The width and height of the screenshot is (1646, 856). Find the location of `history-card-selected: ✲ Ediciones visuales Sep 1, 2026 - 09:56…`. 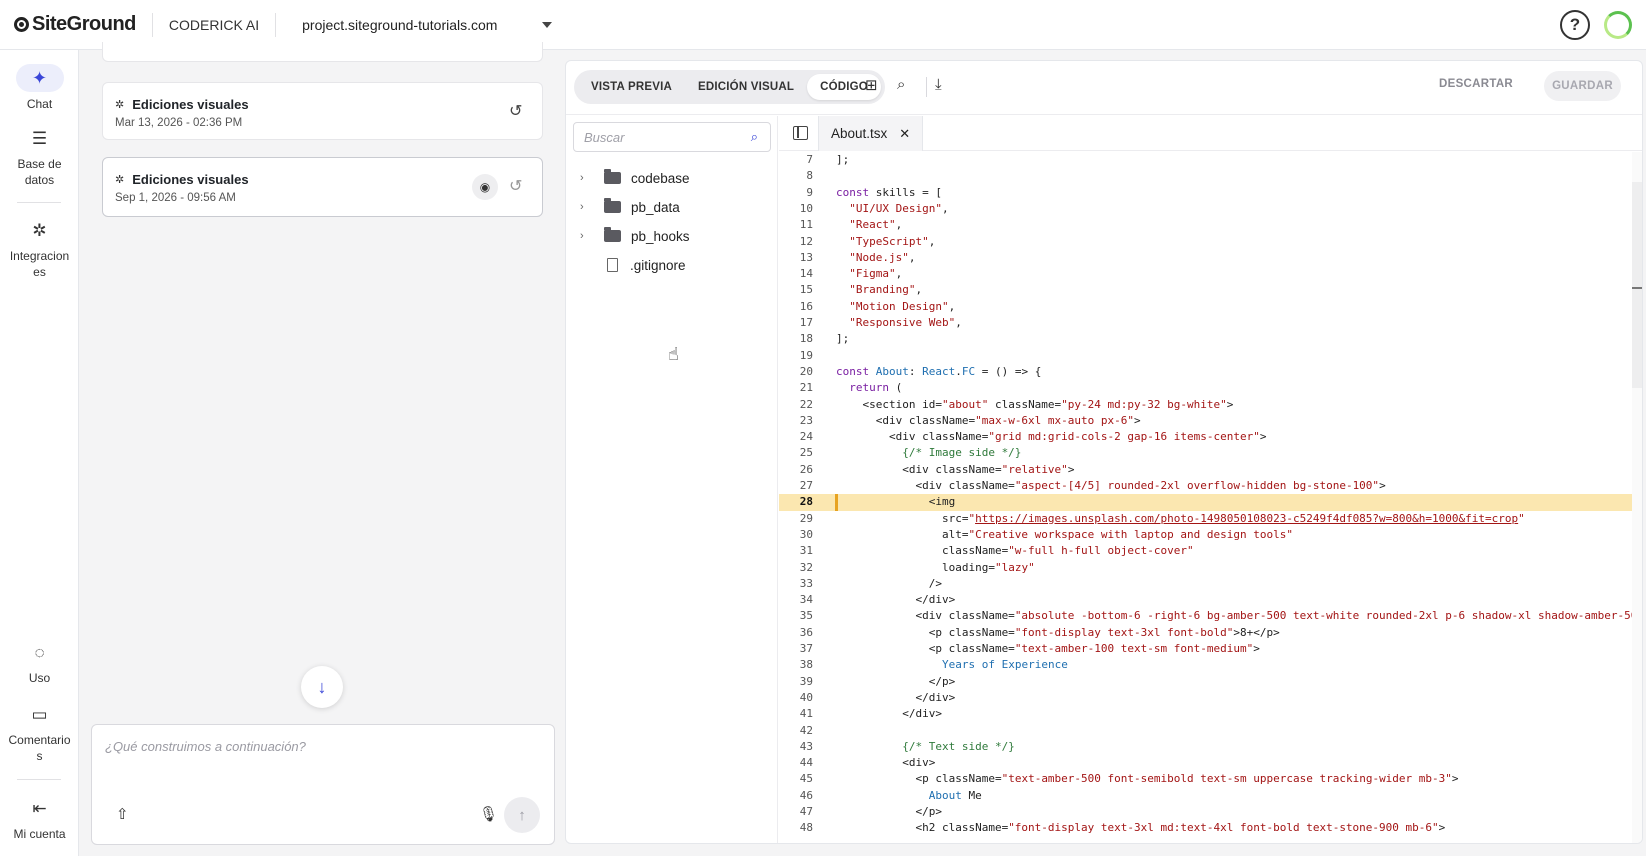

history-card-selected: ✲ Ediciones visuales Sep 1, 2026 - 09:56… is located at coordinates (322, 187).